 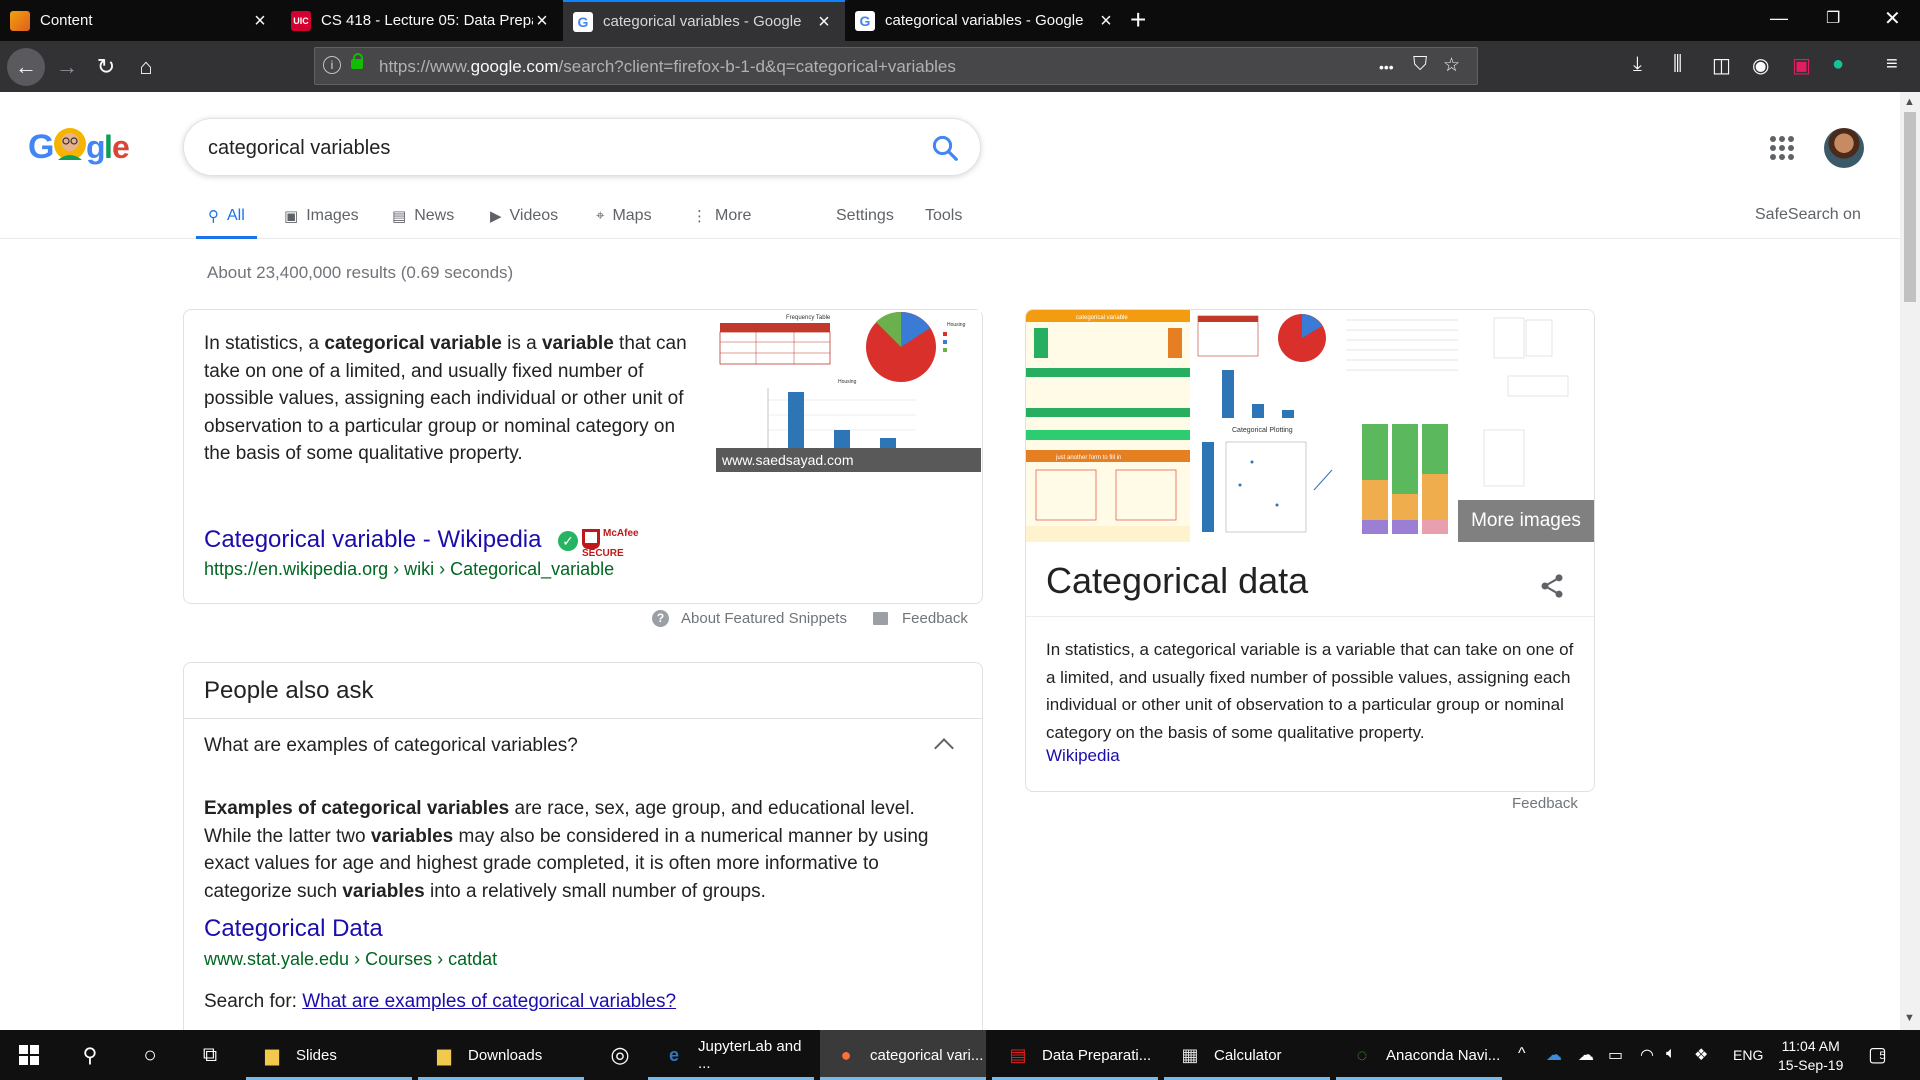 I want to click on minimize-icon: —, so click(x=1779, y=18).